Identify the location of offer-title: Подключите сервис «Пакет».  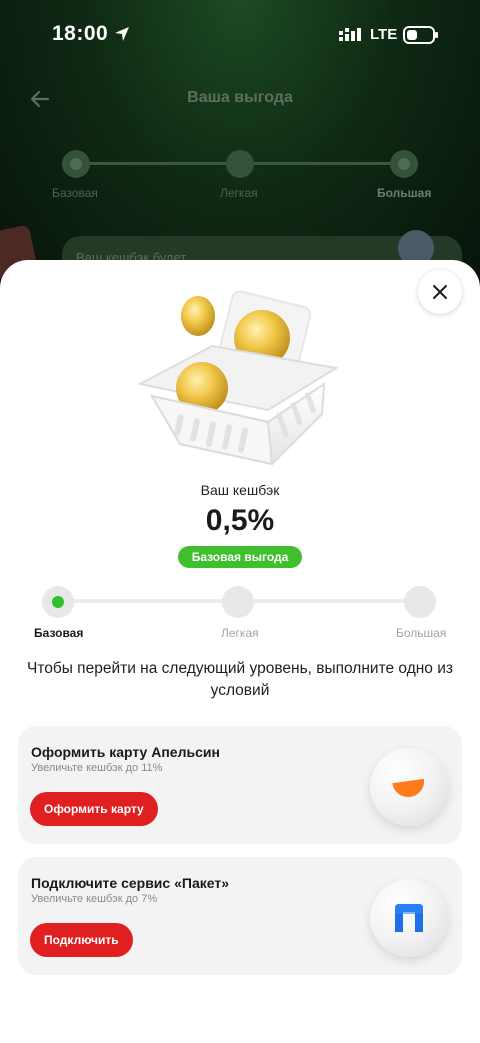
(130, 883).